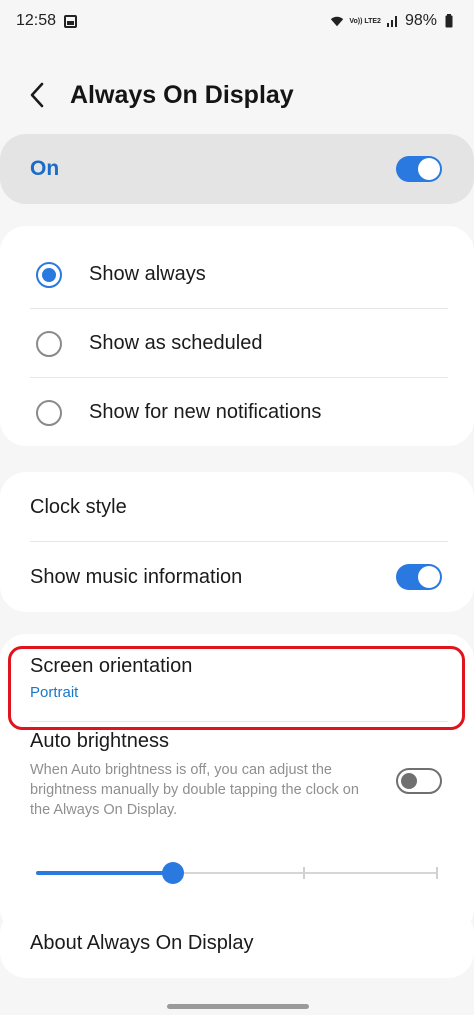 This screenshot has height=1015, width=474. What do you see at coordinates (142, 942) in the screenshot?
I see `about-label: About Always On Display` at bounding box center [142, 942].